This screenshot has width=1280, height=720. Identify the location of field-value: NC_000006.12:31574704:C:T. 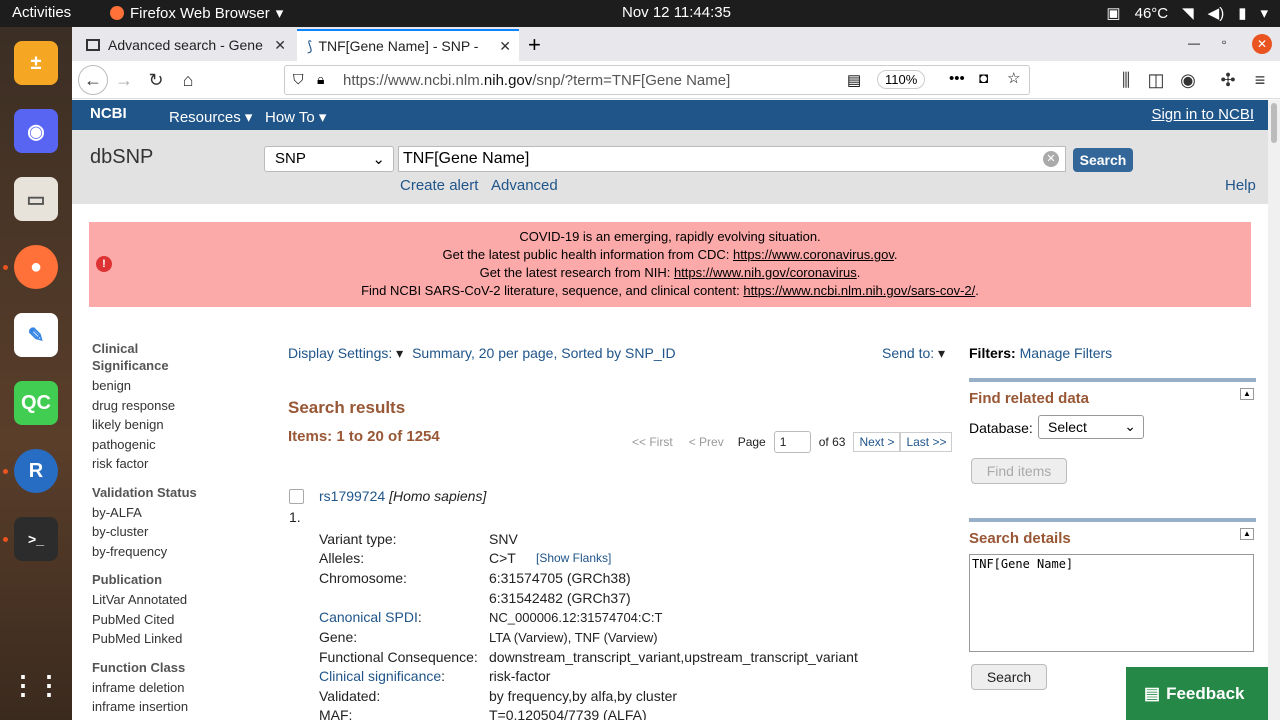
(576, 617).